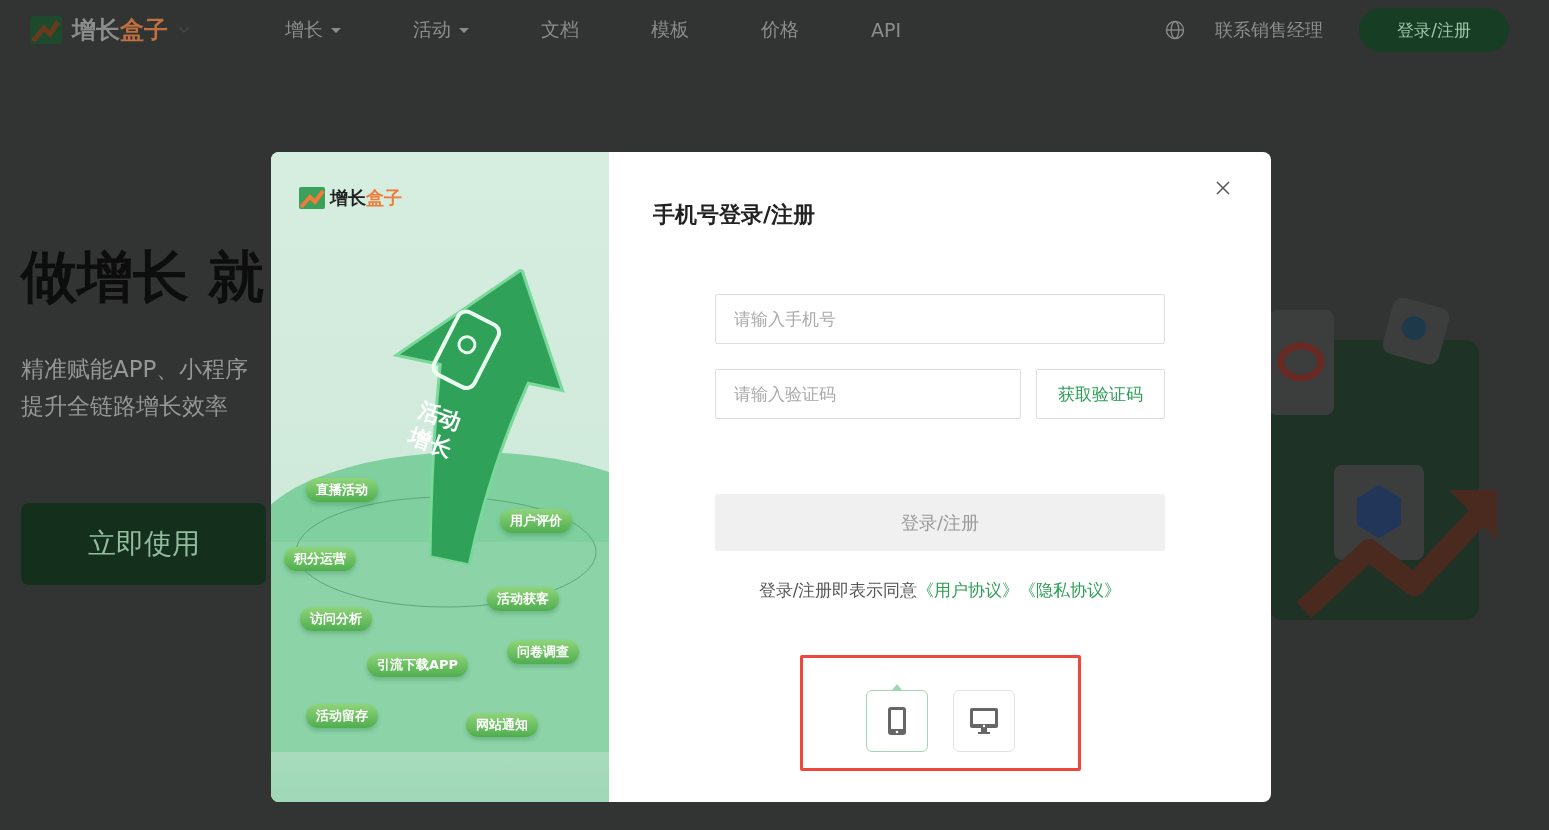 This screenshot has height=830, width=1549. I want to click on feature-tag: 访问分析, so click(336, 619).